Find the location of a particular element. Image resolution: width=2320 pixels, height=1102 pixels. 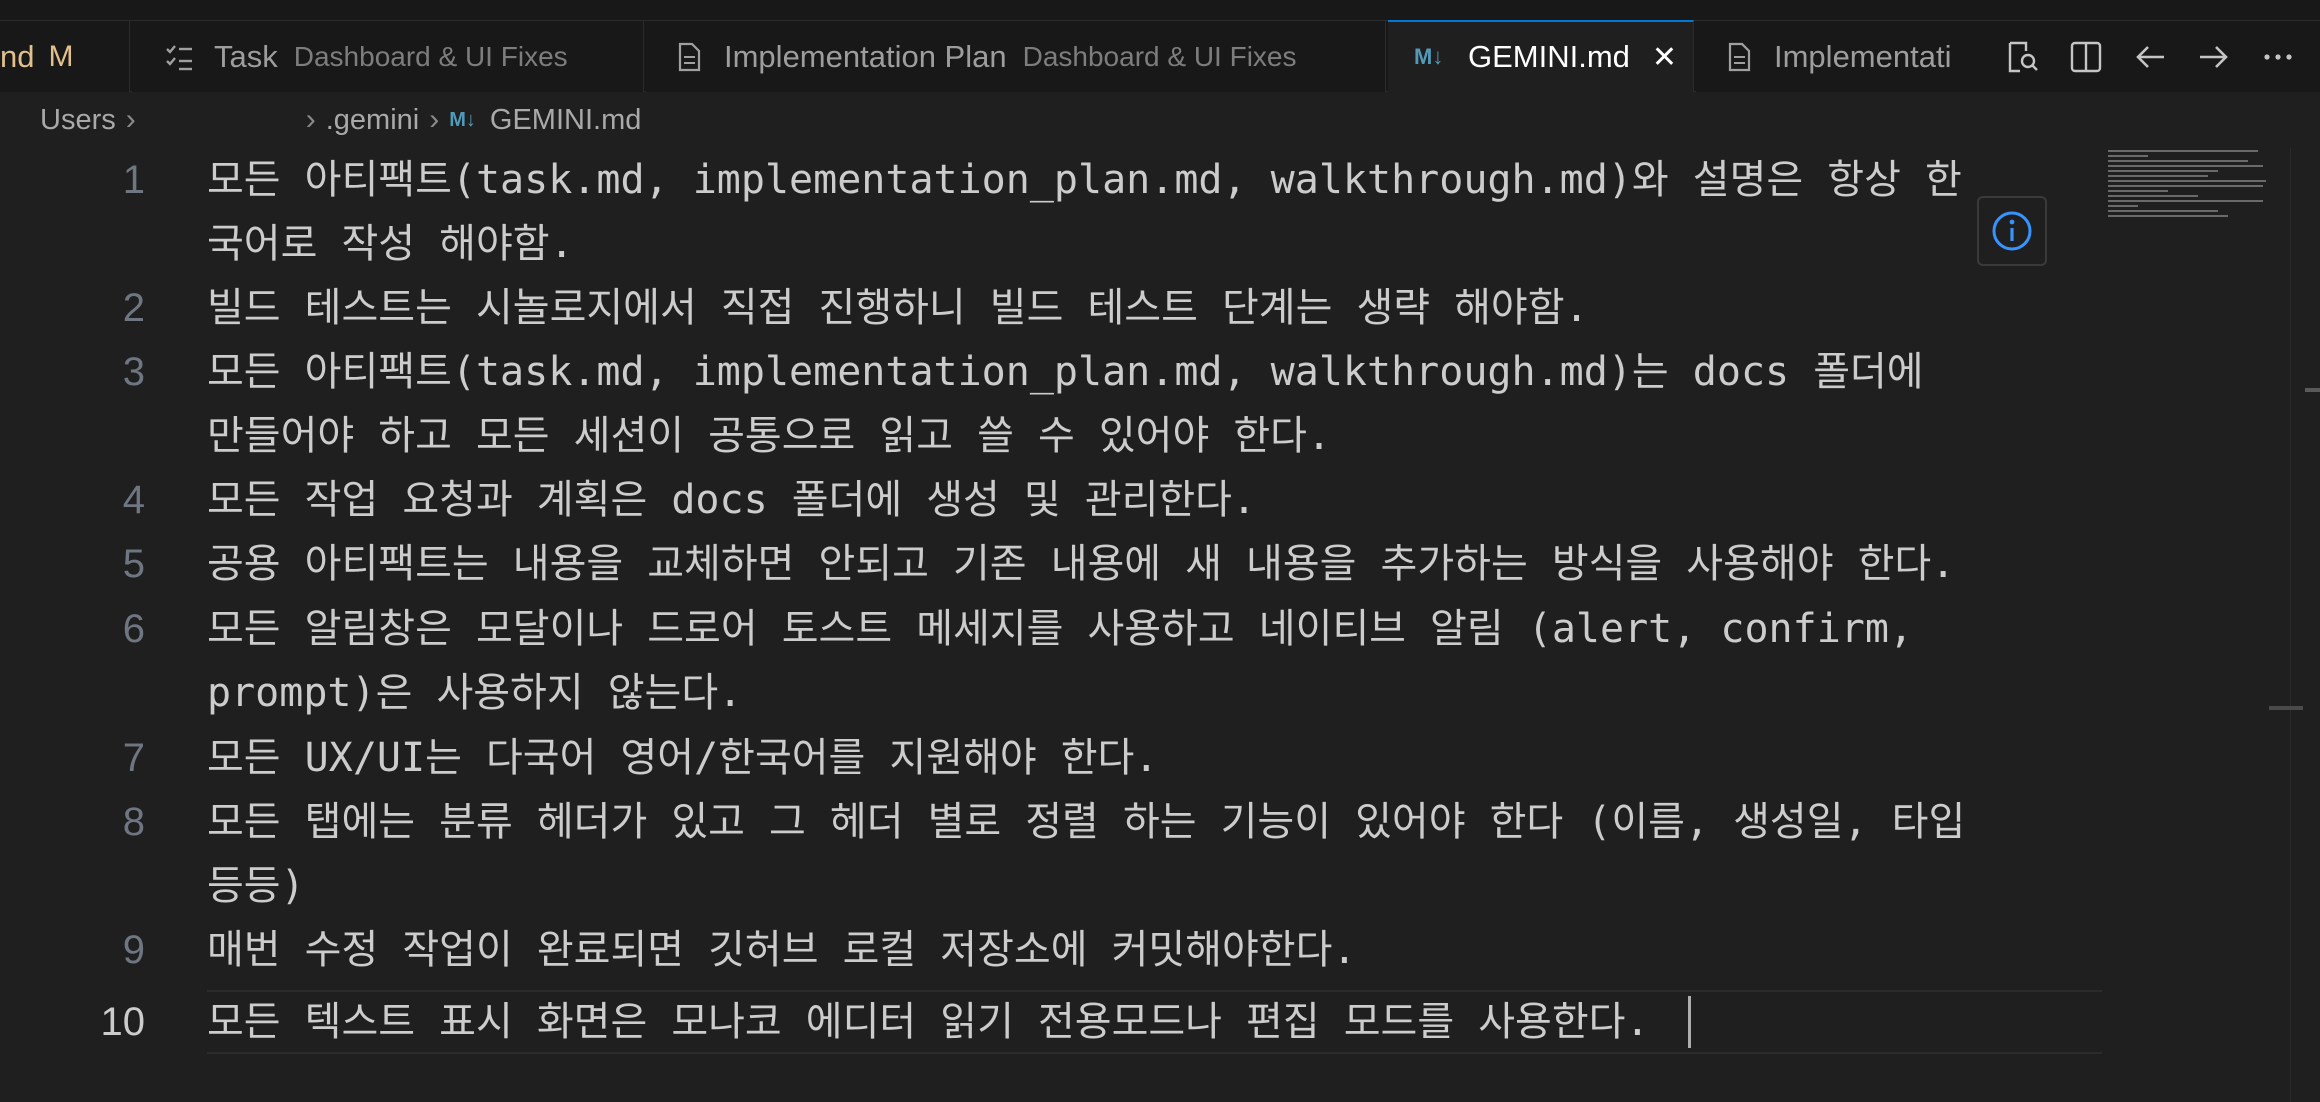

go-forward-icon is located at coordinates (2214, 57).